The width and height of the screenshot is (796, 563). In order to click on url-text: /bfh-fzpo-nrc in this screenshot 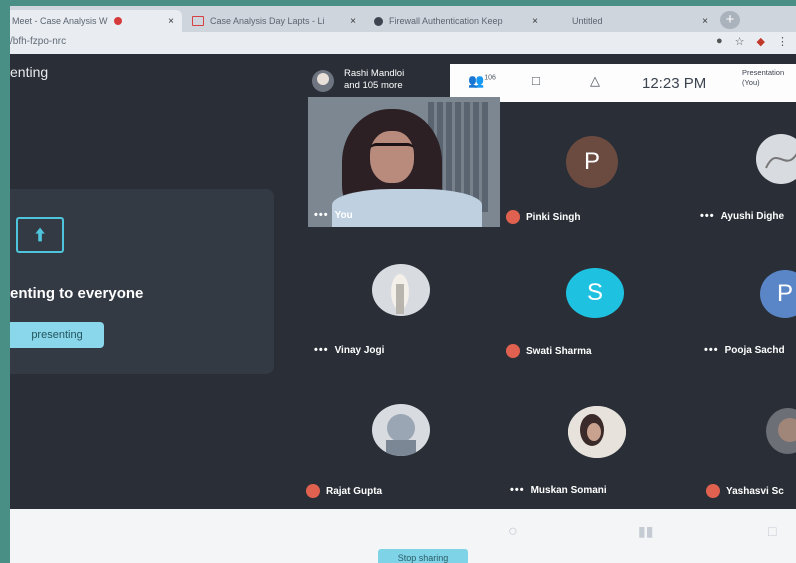, I will do `click(38, 41)`.